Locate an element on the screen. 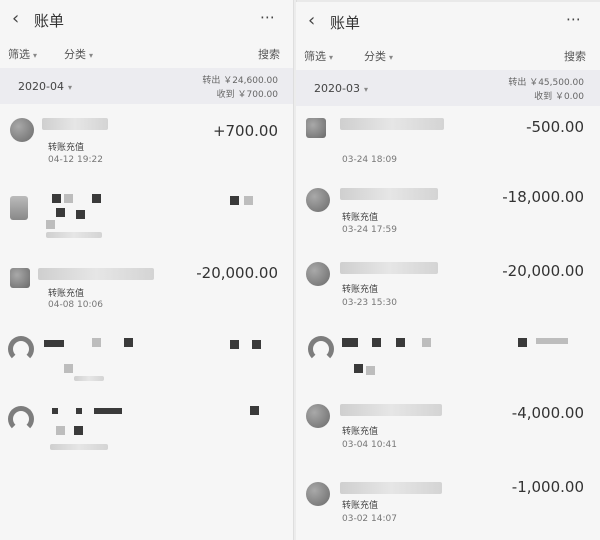  transaction-amount: -18,000.00 is located at coordinates (543, 197).